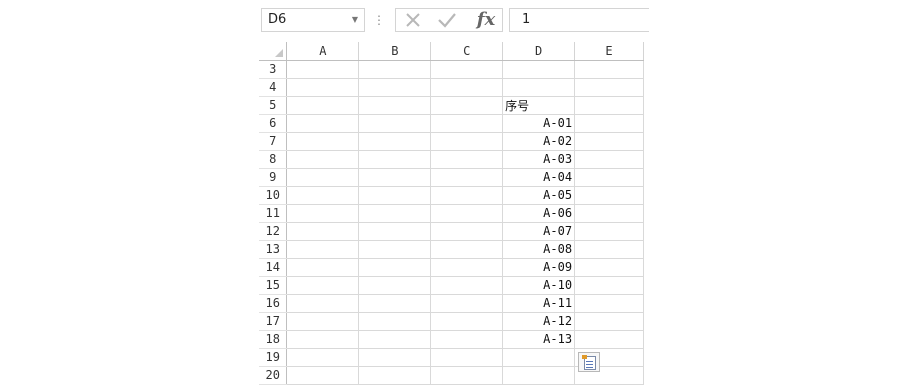 The width and height of the screenshot is (900, 386). Describe the element at coordinates (323, 339) in the screenshot. I see `cell-a18` at that location.